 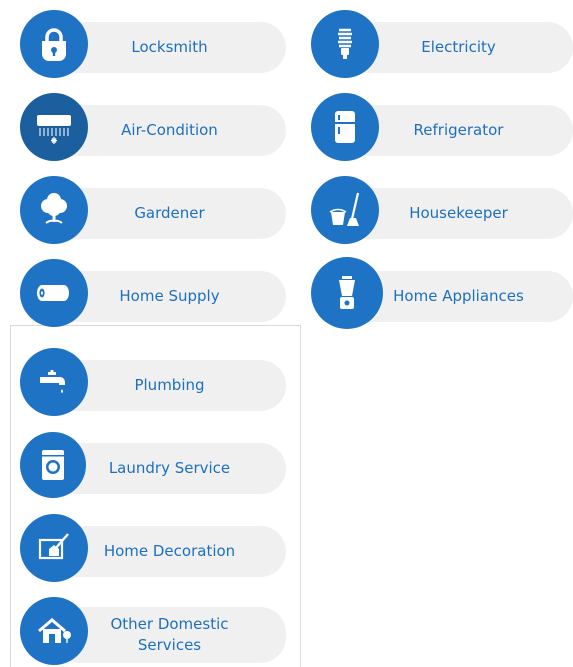 I want to click on service-pill: Home Decoration, so click(x=169, y=551).